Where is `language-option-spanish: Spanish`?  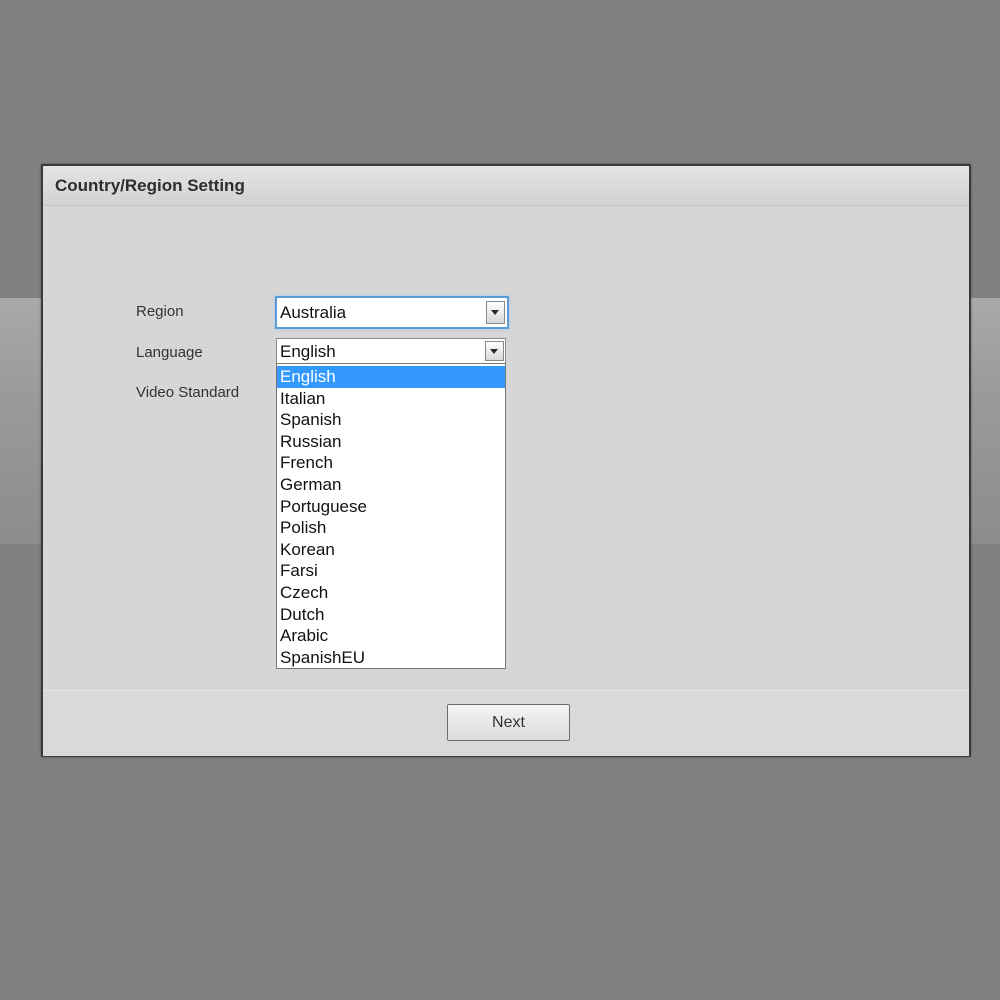 language-option-spanish: Spanish is located at coordinates (391, 420).